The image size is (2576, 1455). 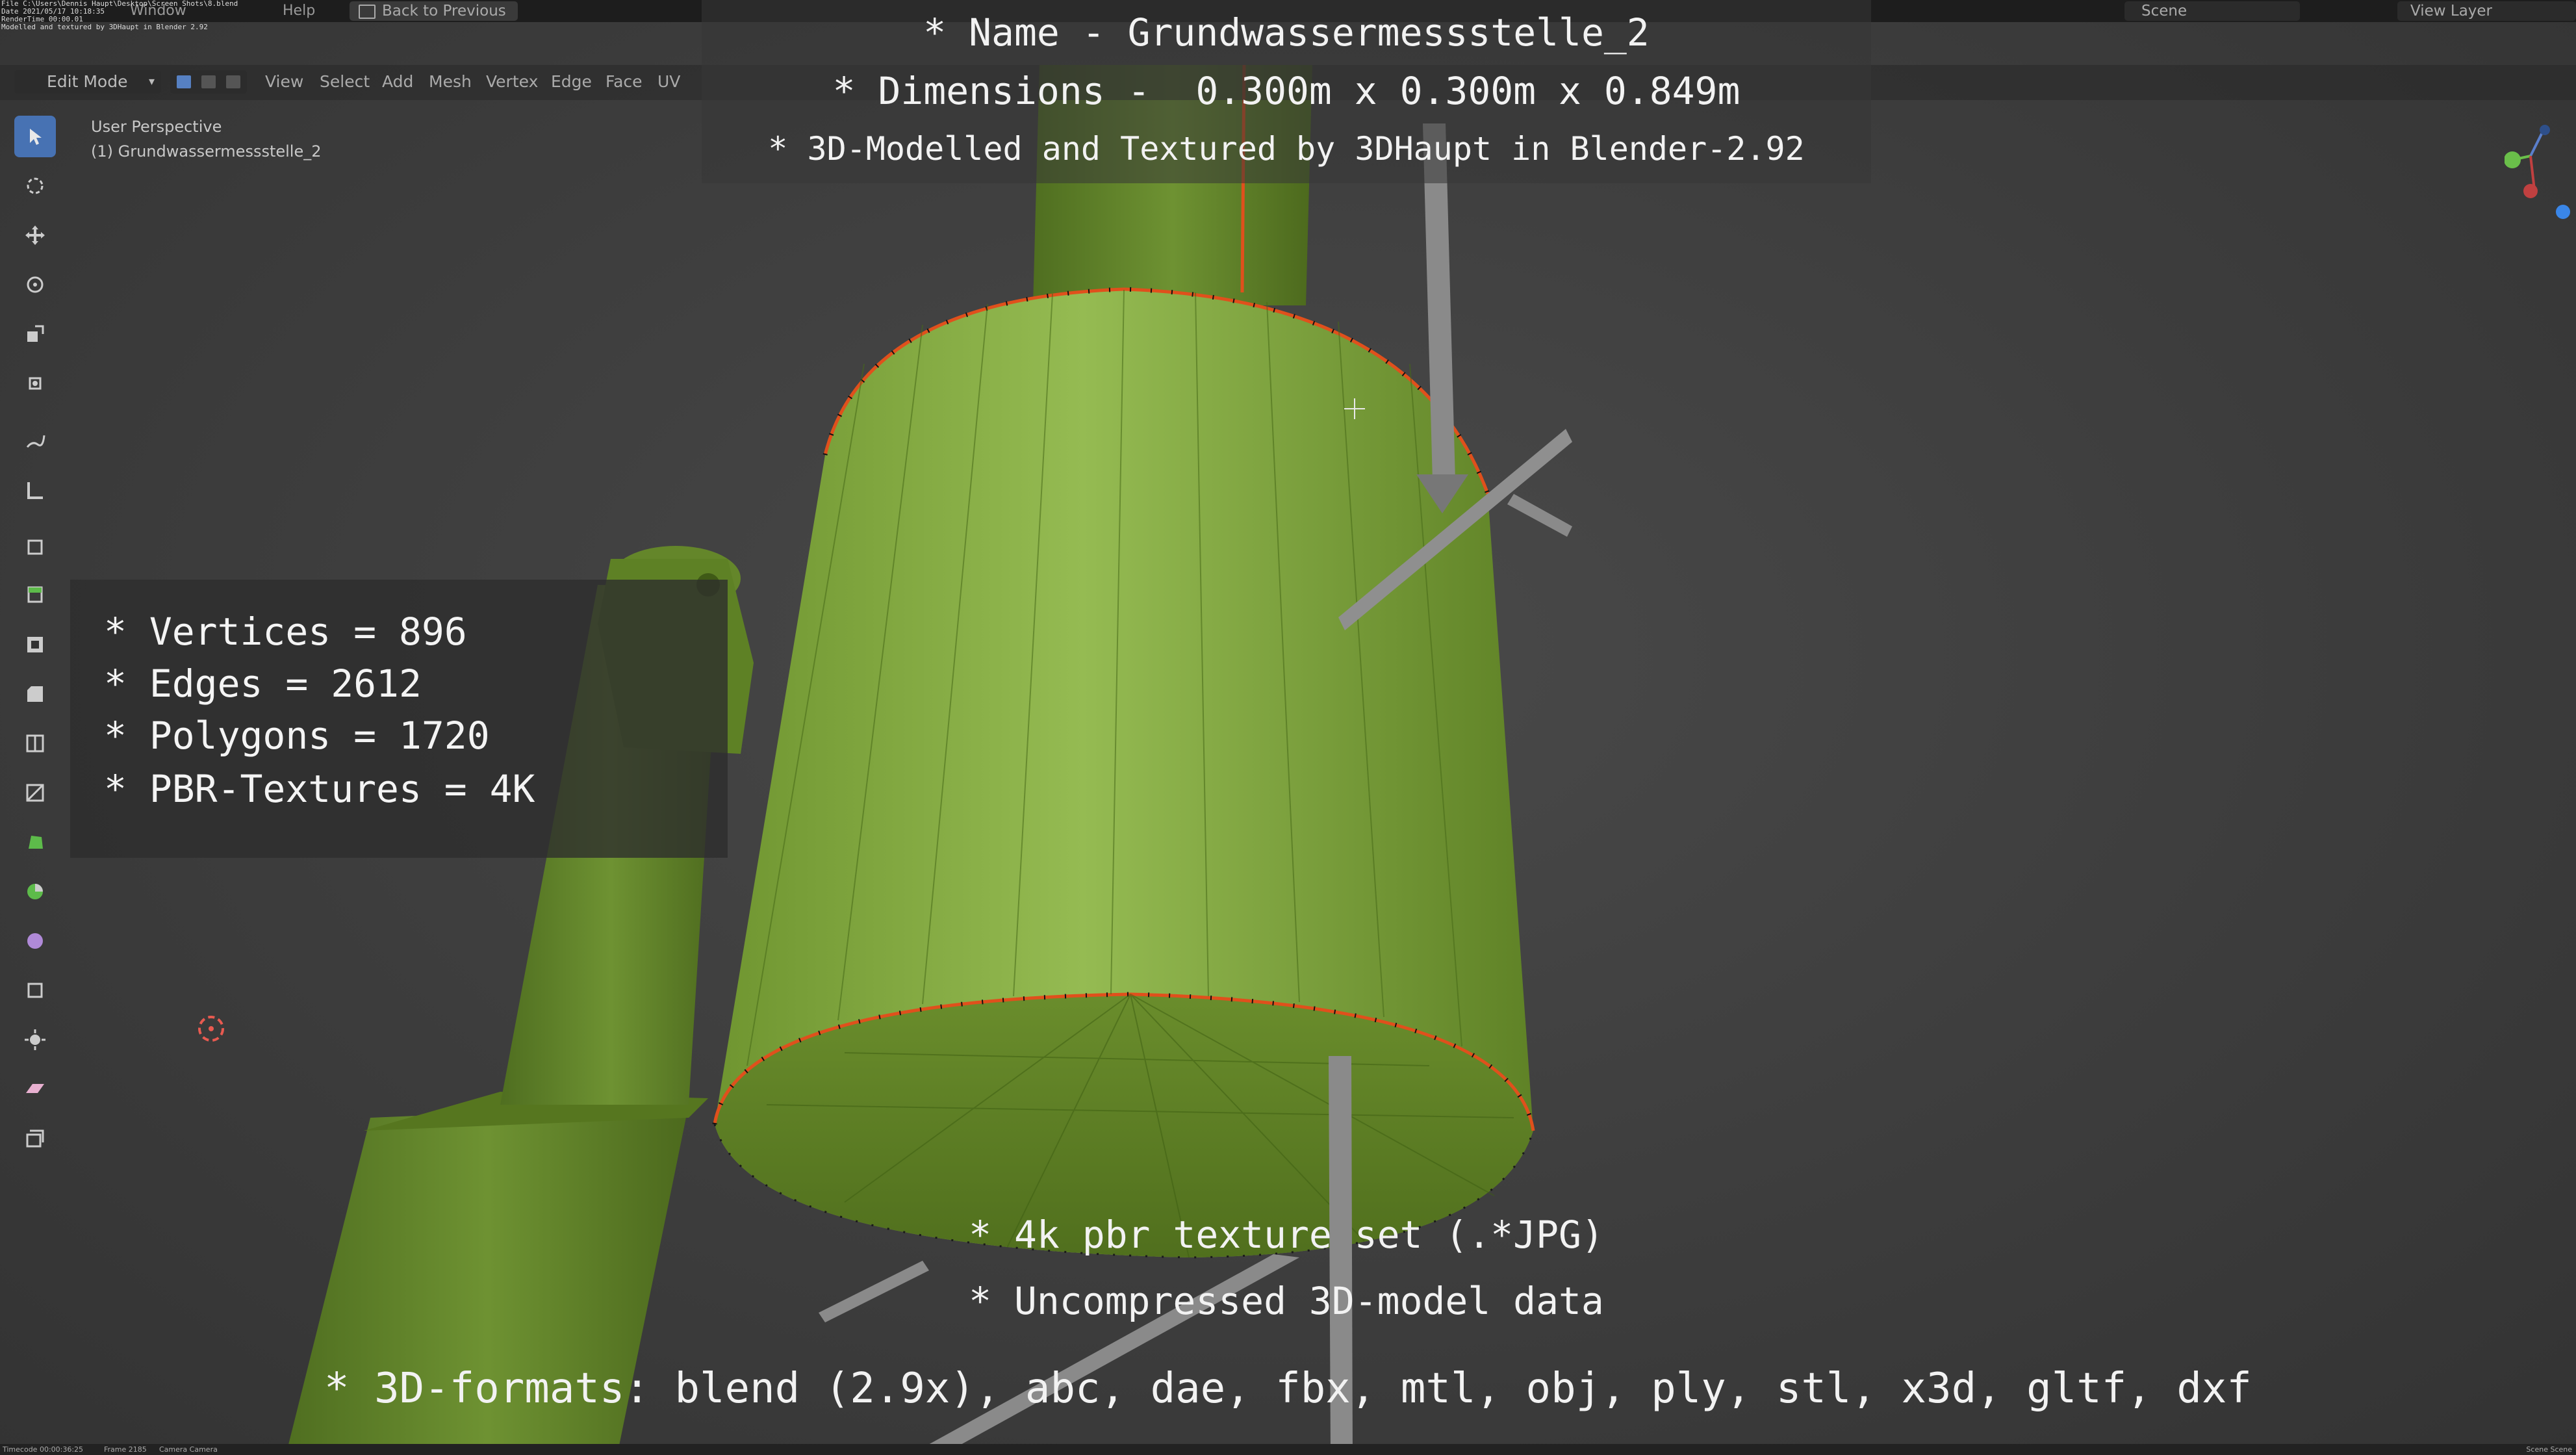 I want to click on shrink-icon, so click(x=35, y=1040).